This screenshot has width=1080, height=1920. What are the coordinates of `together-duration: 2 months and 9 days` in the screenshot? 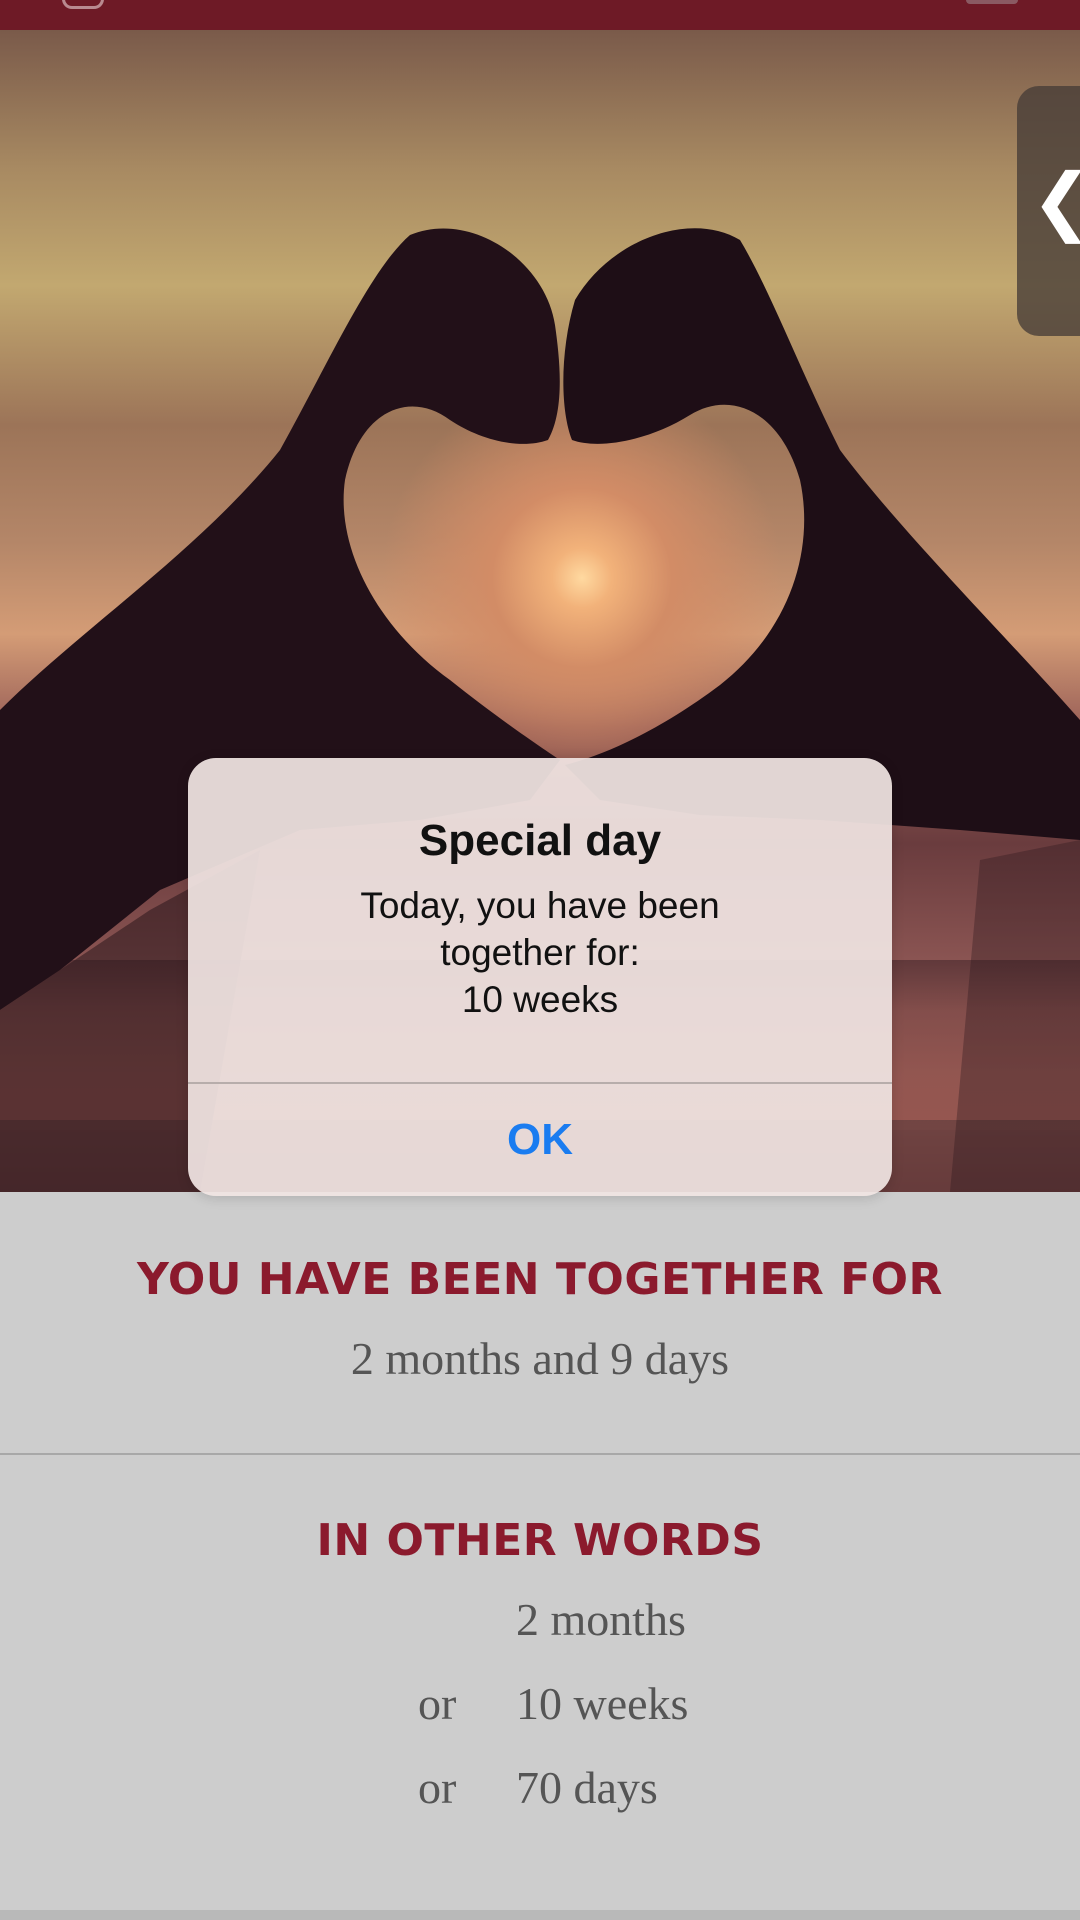 It's located at (540, 1358).